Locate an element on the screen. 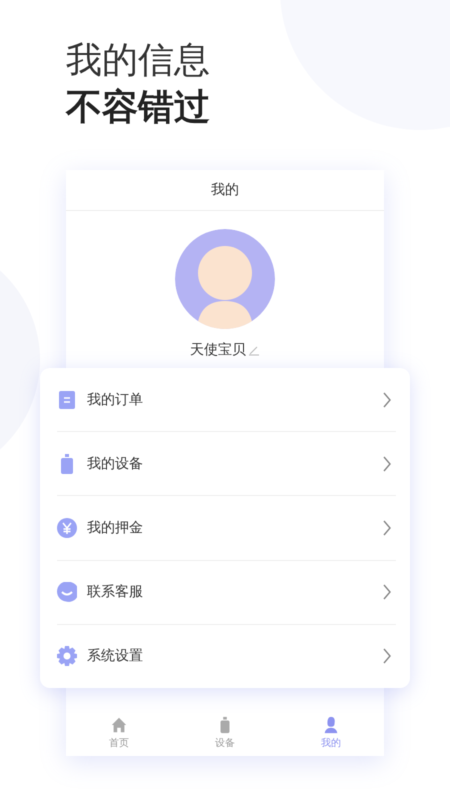  headline: 我的信息 is located at coordinates (138, 61).